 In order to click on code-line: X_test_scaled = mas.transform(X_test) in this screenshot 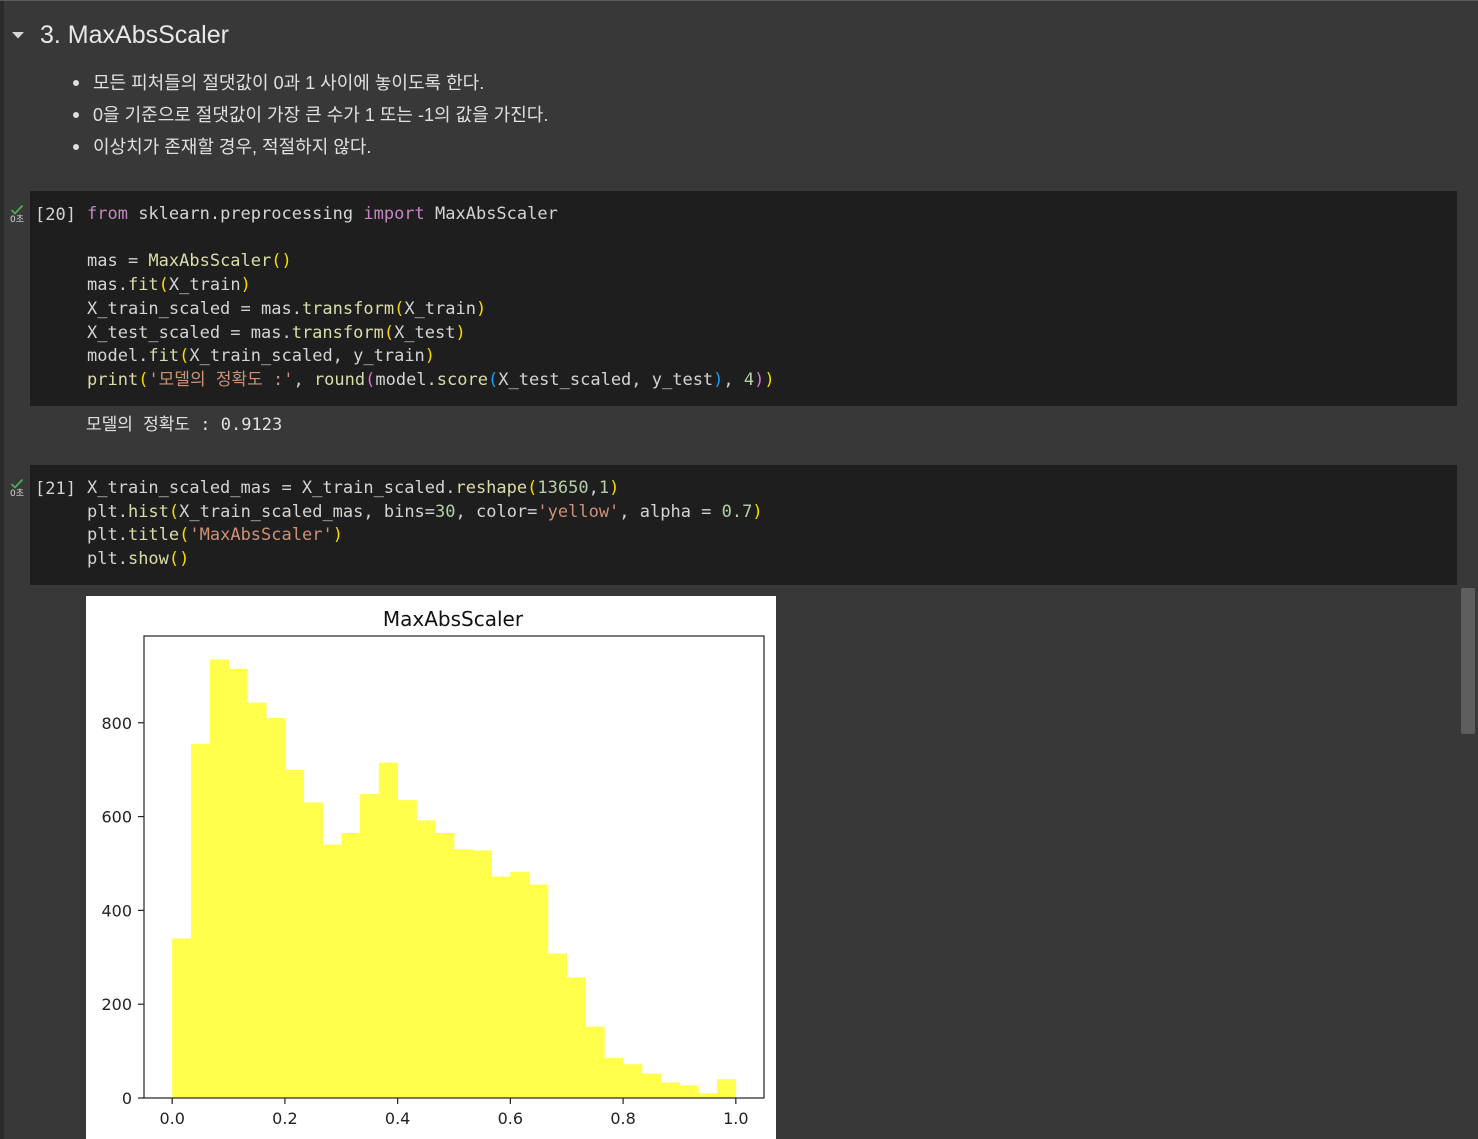, I will do `click(276, 332)`.